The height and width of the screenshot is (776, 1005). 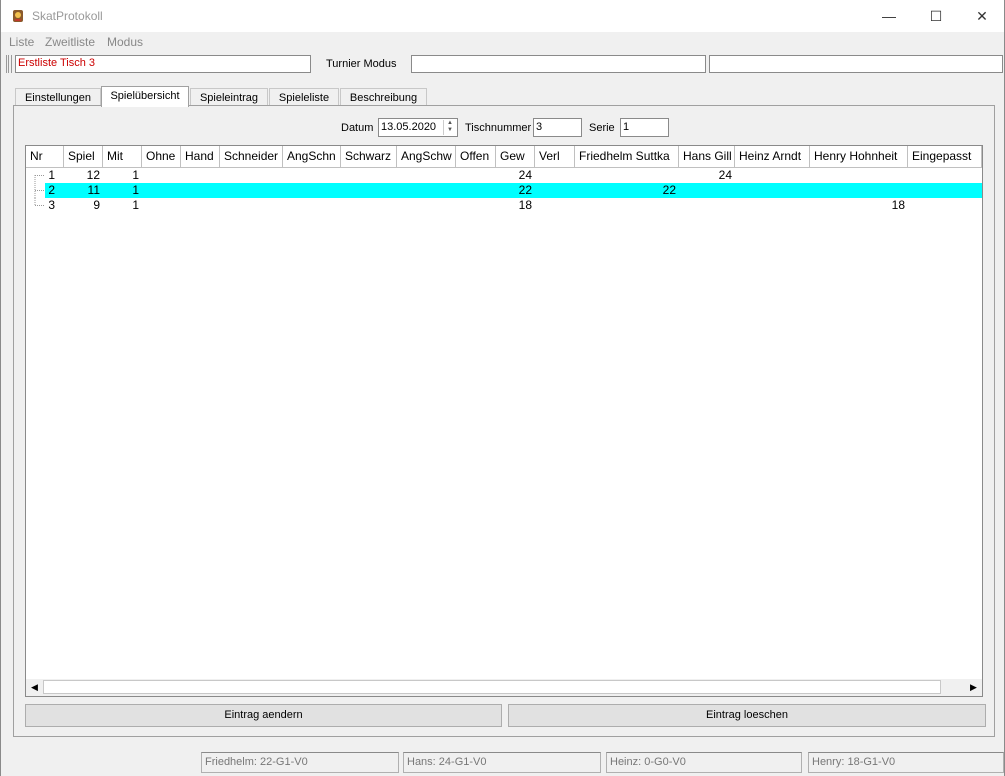 I want to click on cell-spiel: 9, so click(x=96, y=205).